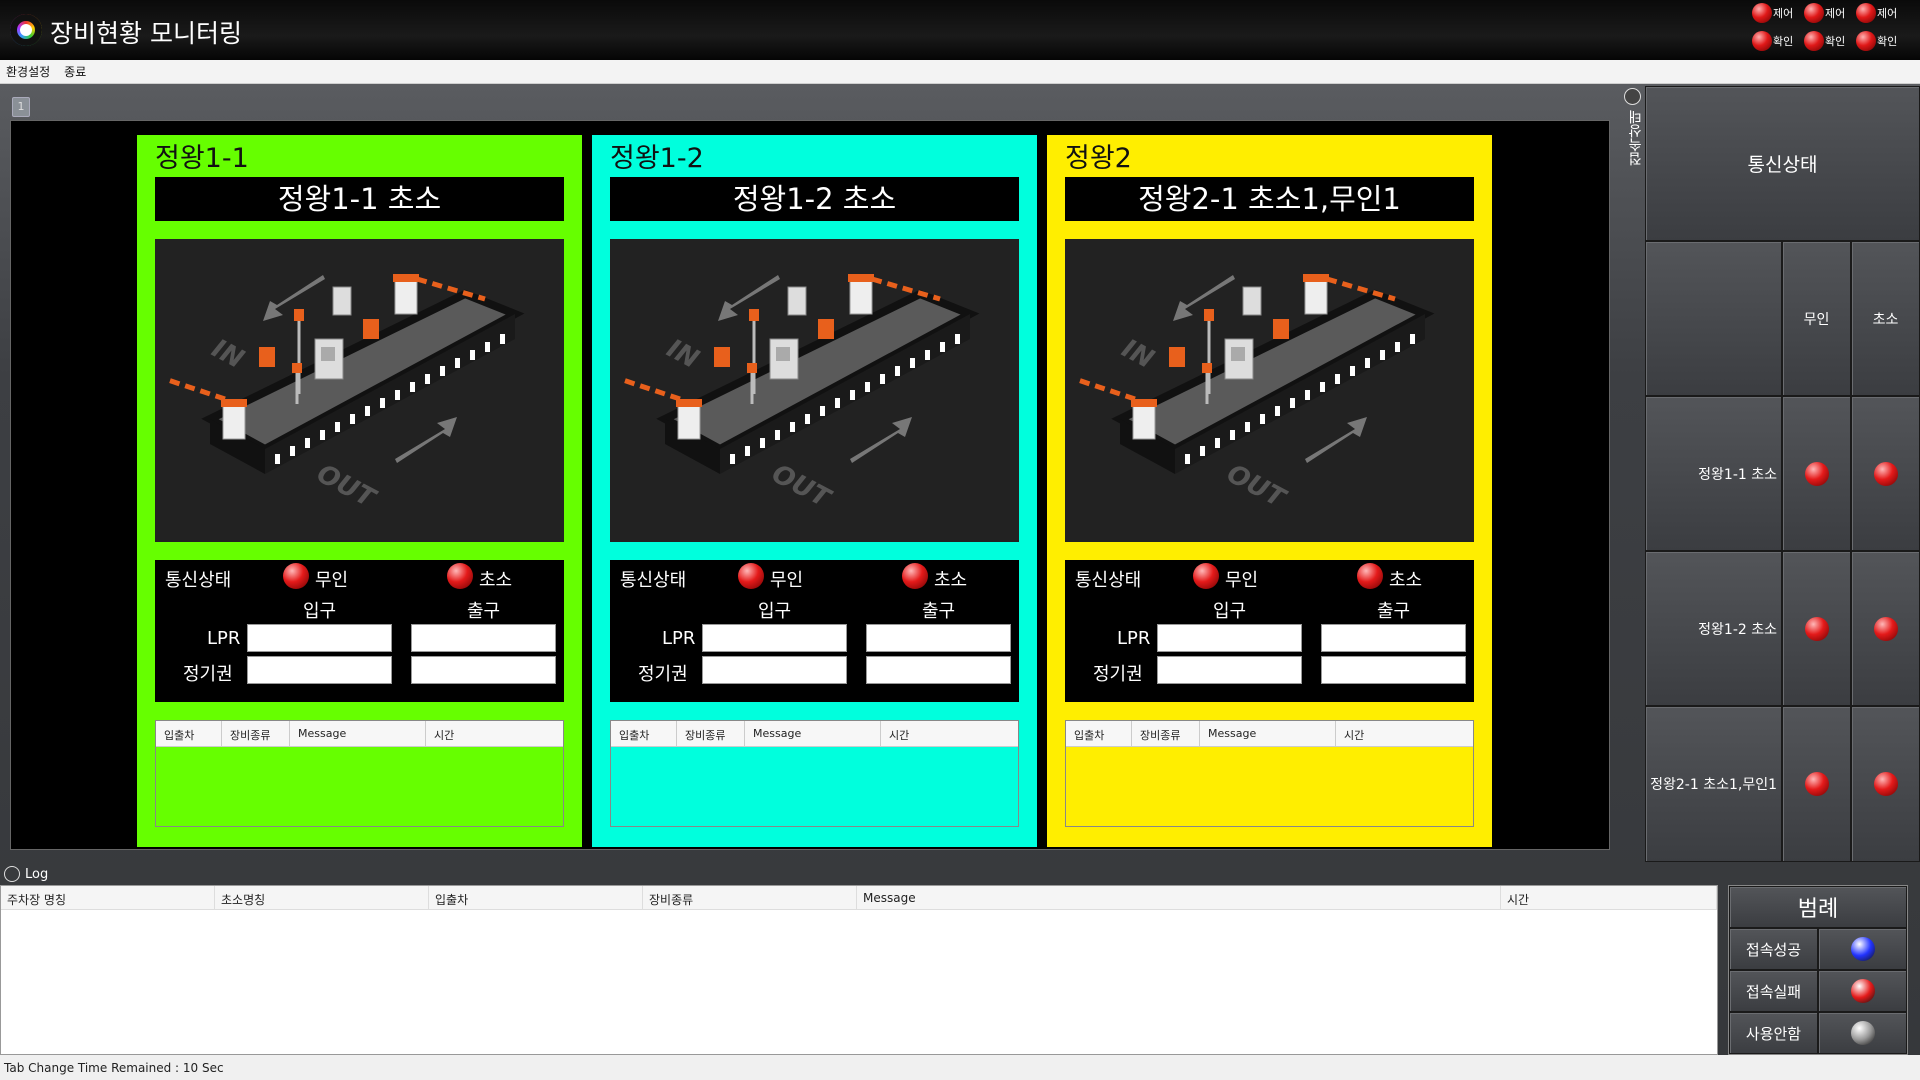 The height and width of the screenshot is (1080, 1920). Describe the element at coordinates (108, 897) in the screenshot. I see `log-col-header: 주차장 명칭` at that location.